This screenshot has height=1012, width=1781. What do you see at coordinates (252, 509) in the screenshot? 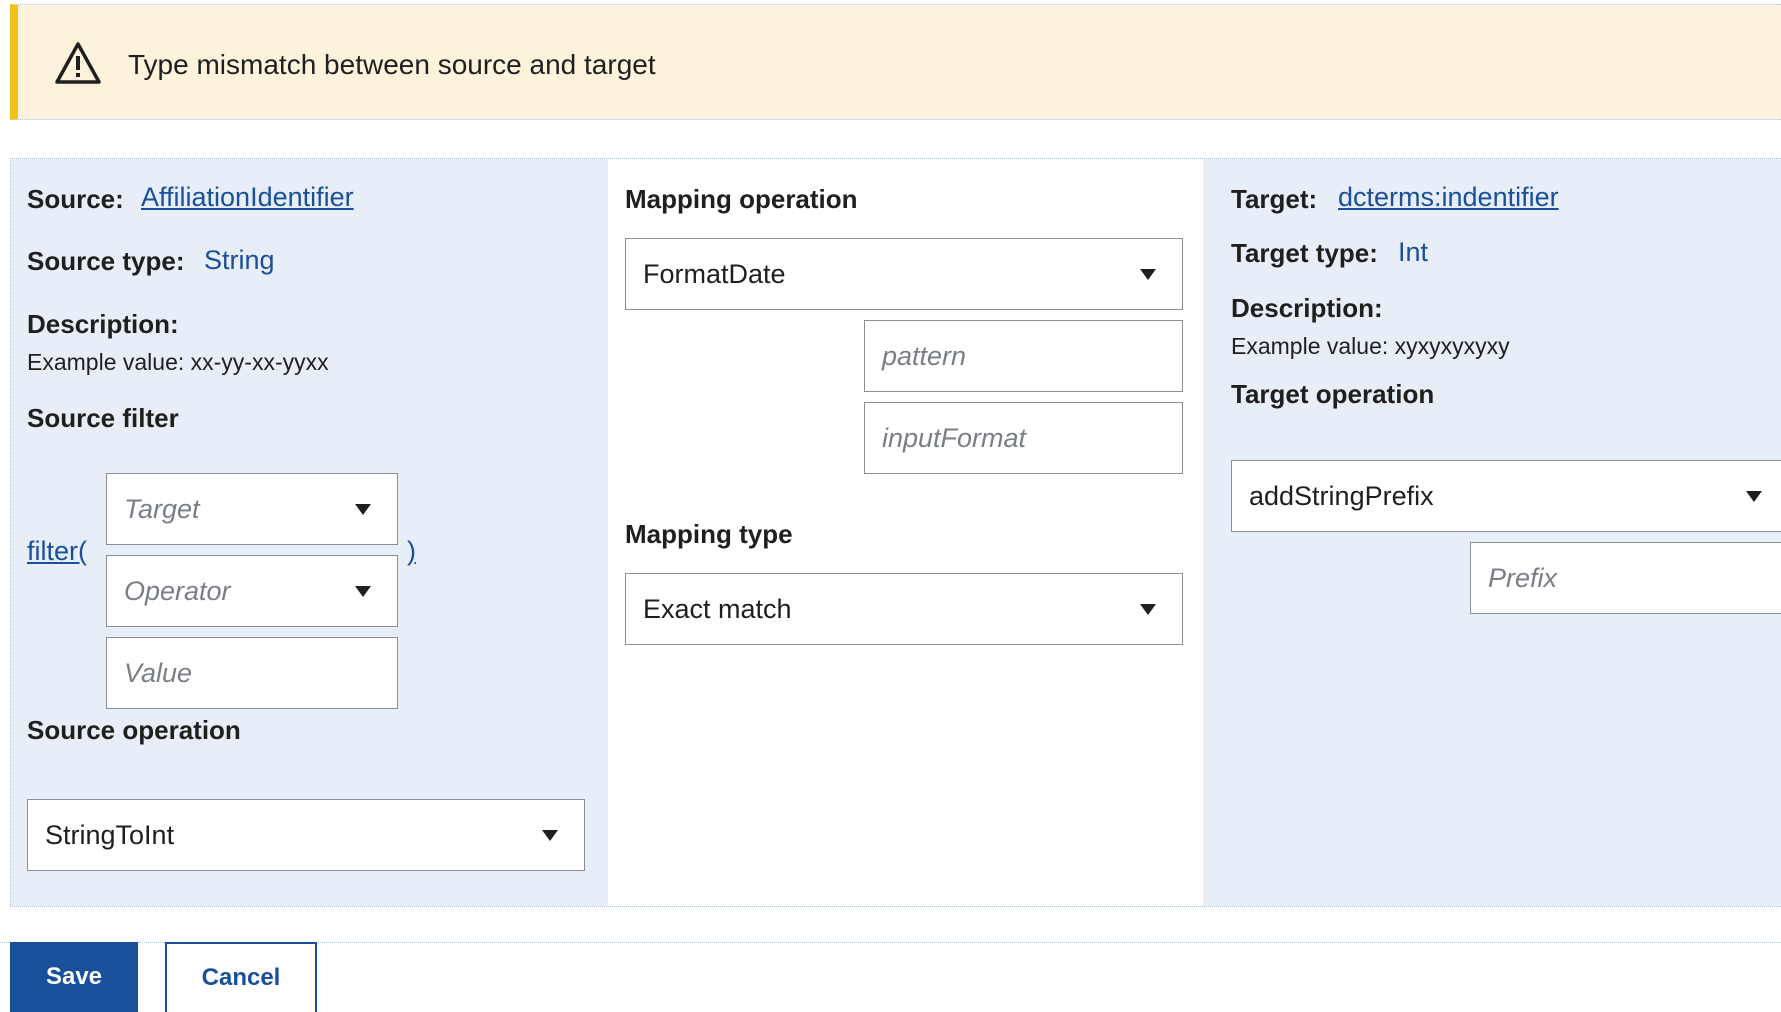
I see `filter-target-dropdown: Target` at bounding box center [252, 509].